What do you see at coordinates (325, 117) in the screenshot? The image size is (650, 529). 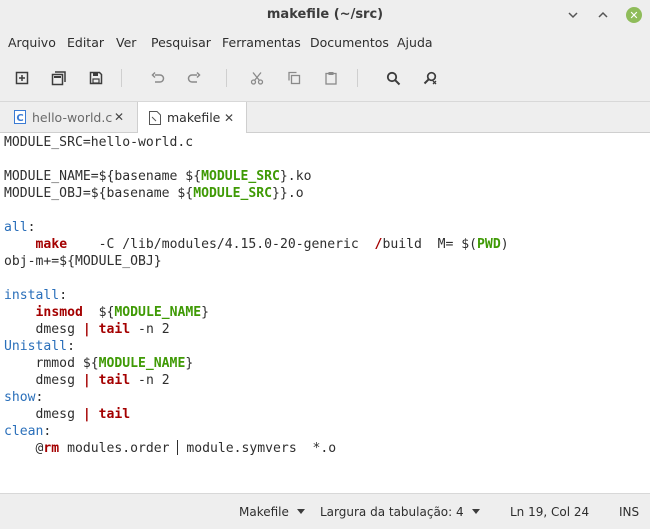 I see `tab-bar: C hello-world.c ✕ makefile ✕` at bounding box center [325, 117].